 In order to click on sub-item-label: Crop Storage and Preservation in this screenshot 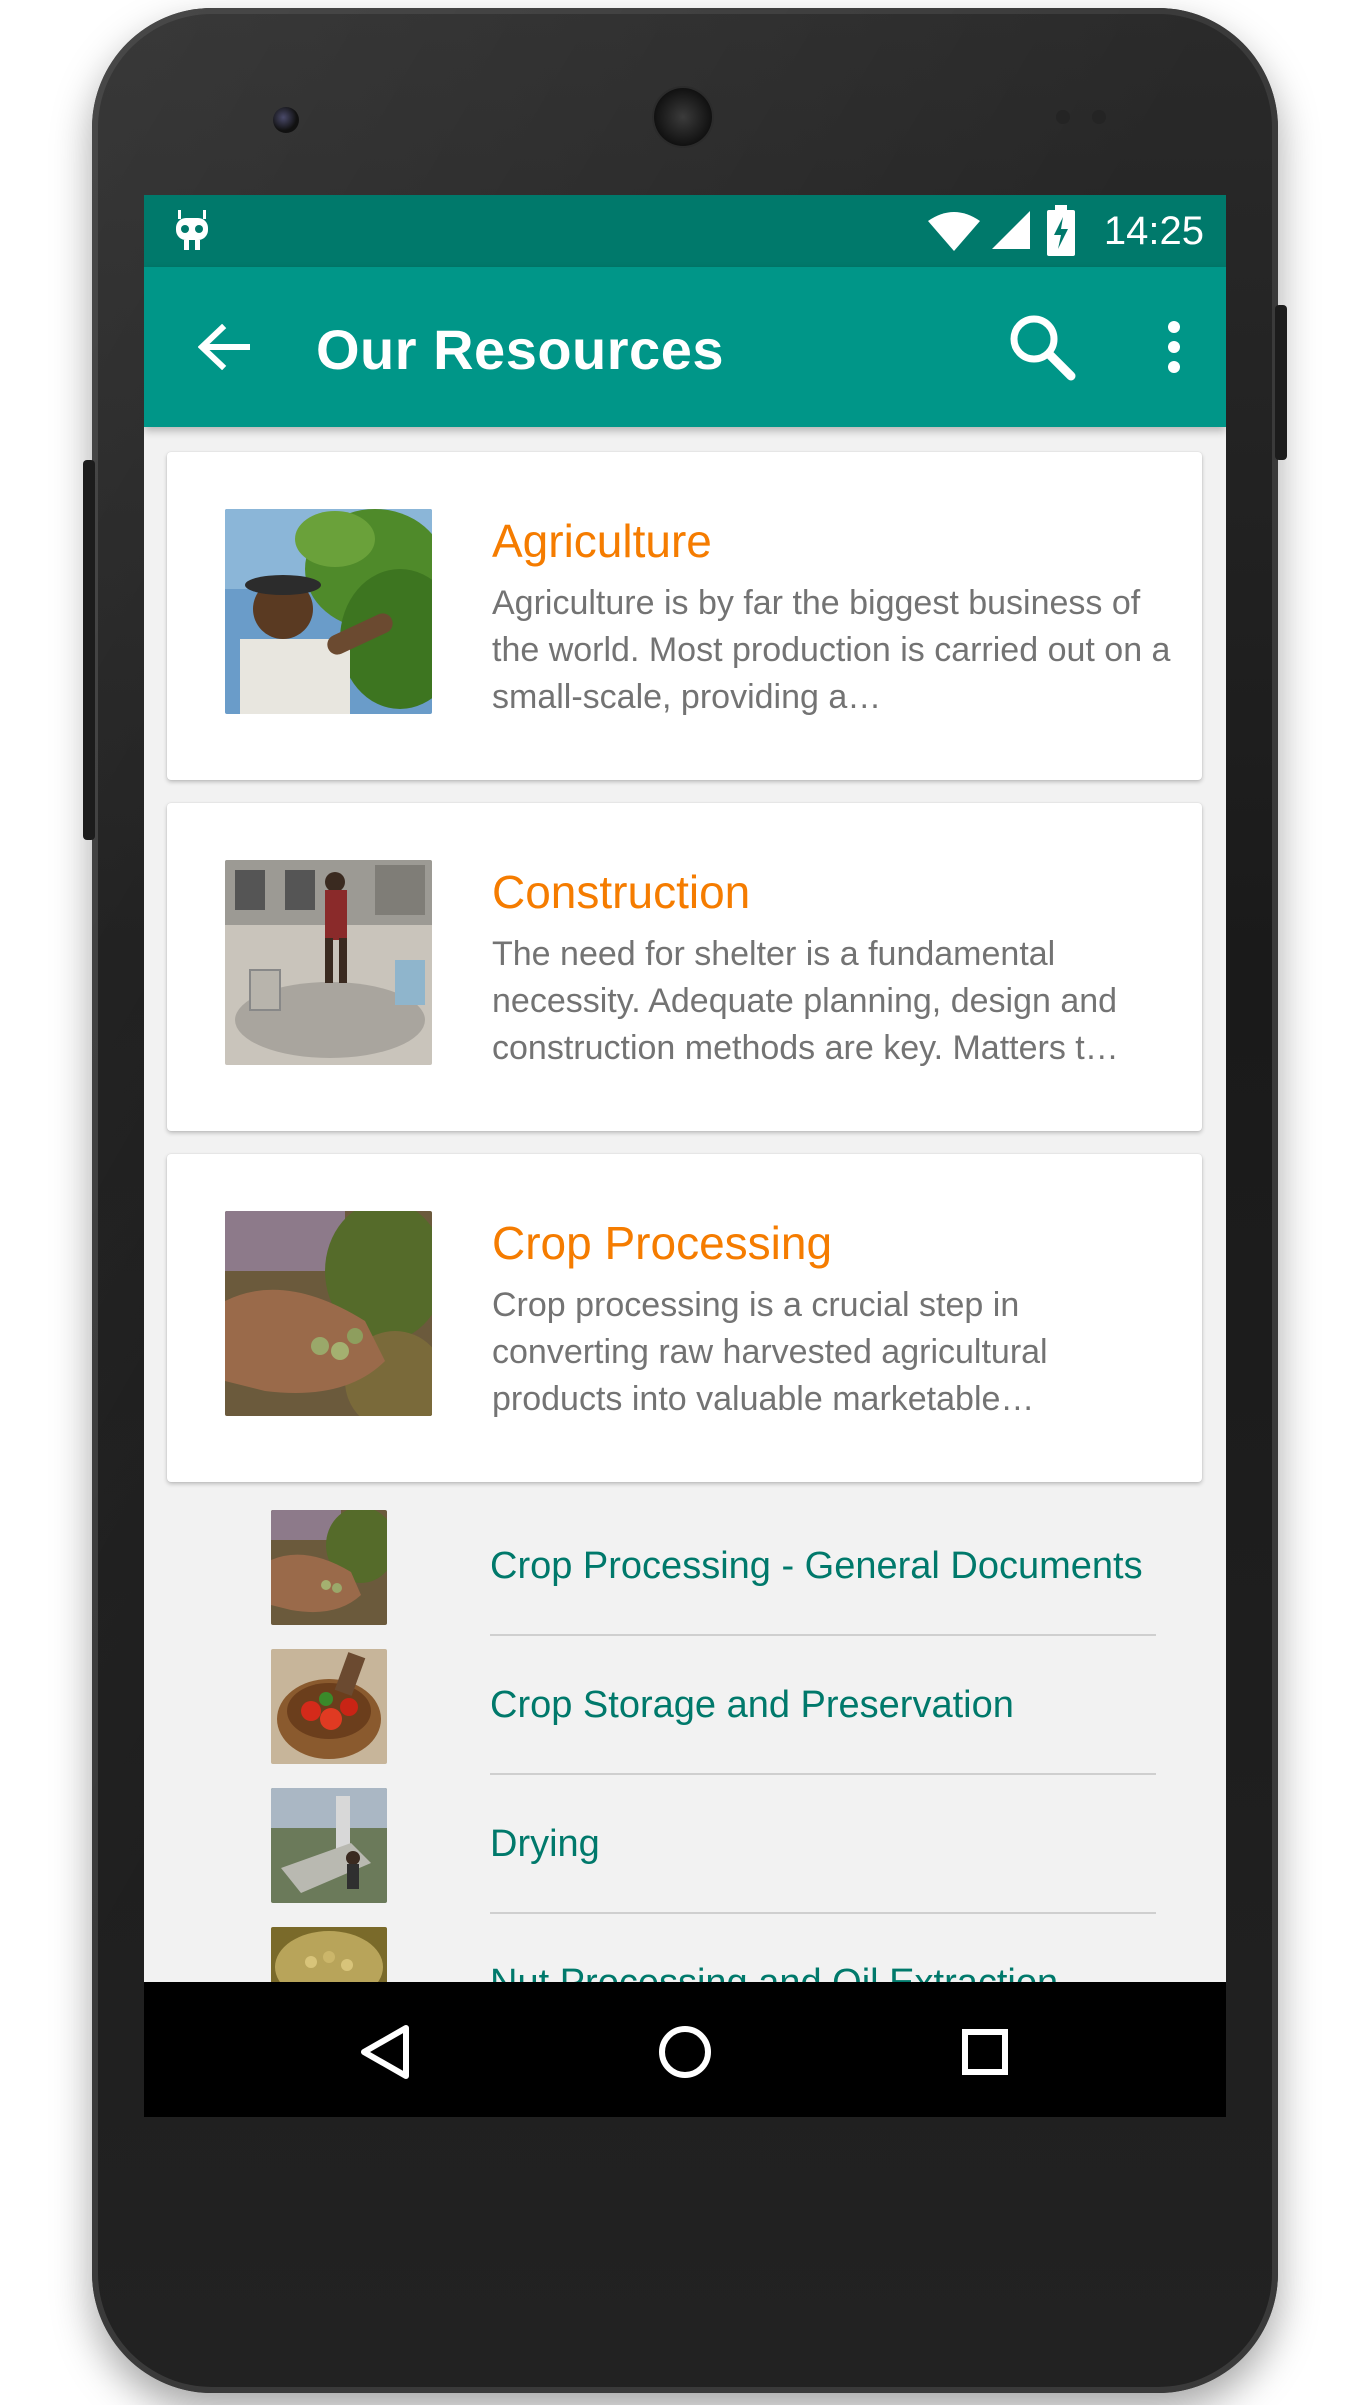, I will do `click(752, 1705)`.